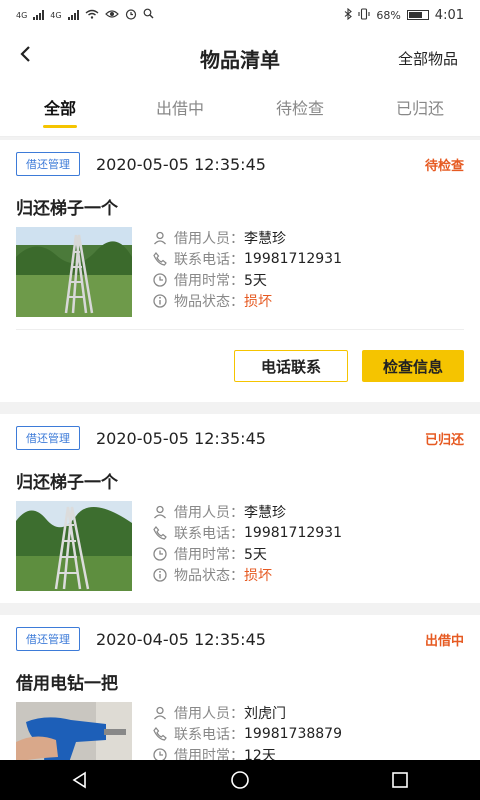 This screenshot has width=480, height=800. What do you see at coordinates (265, 713) in the screenshot?
I see `borrower-value: 刘虎门` at bounding box center [265, 713].